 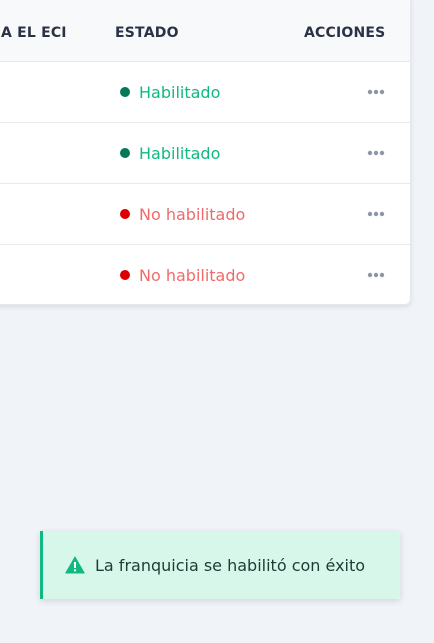 I want to click on warning-triangle-icon, so click(x=75, y=565).